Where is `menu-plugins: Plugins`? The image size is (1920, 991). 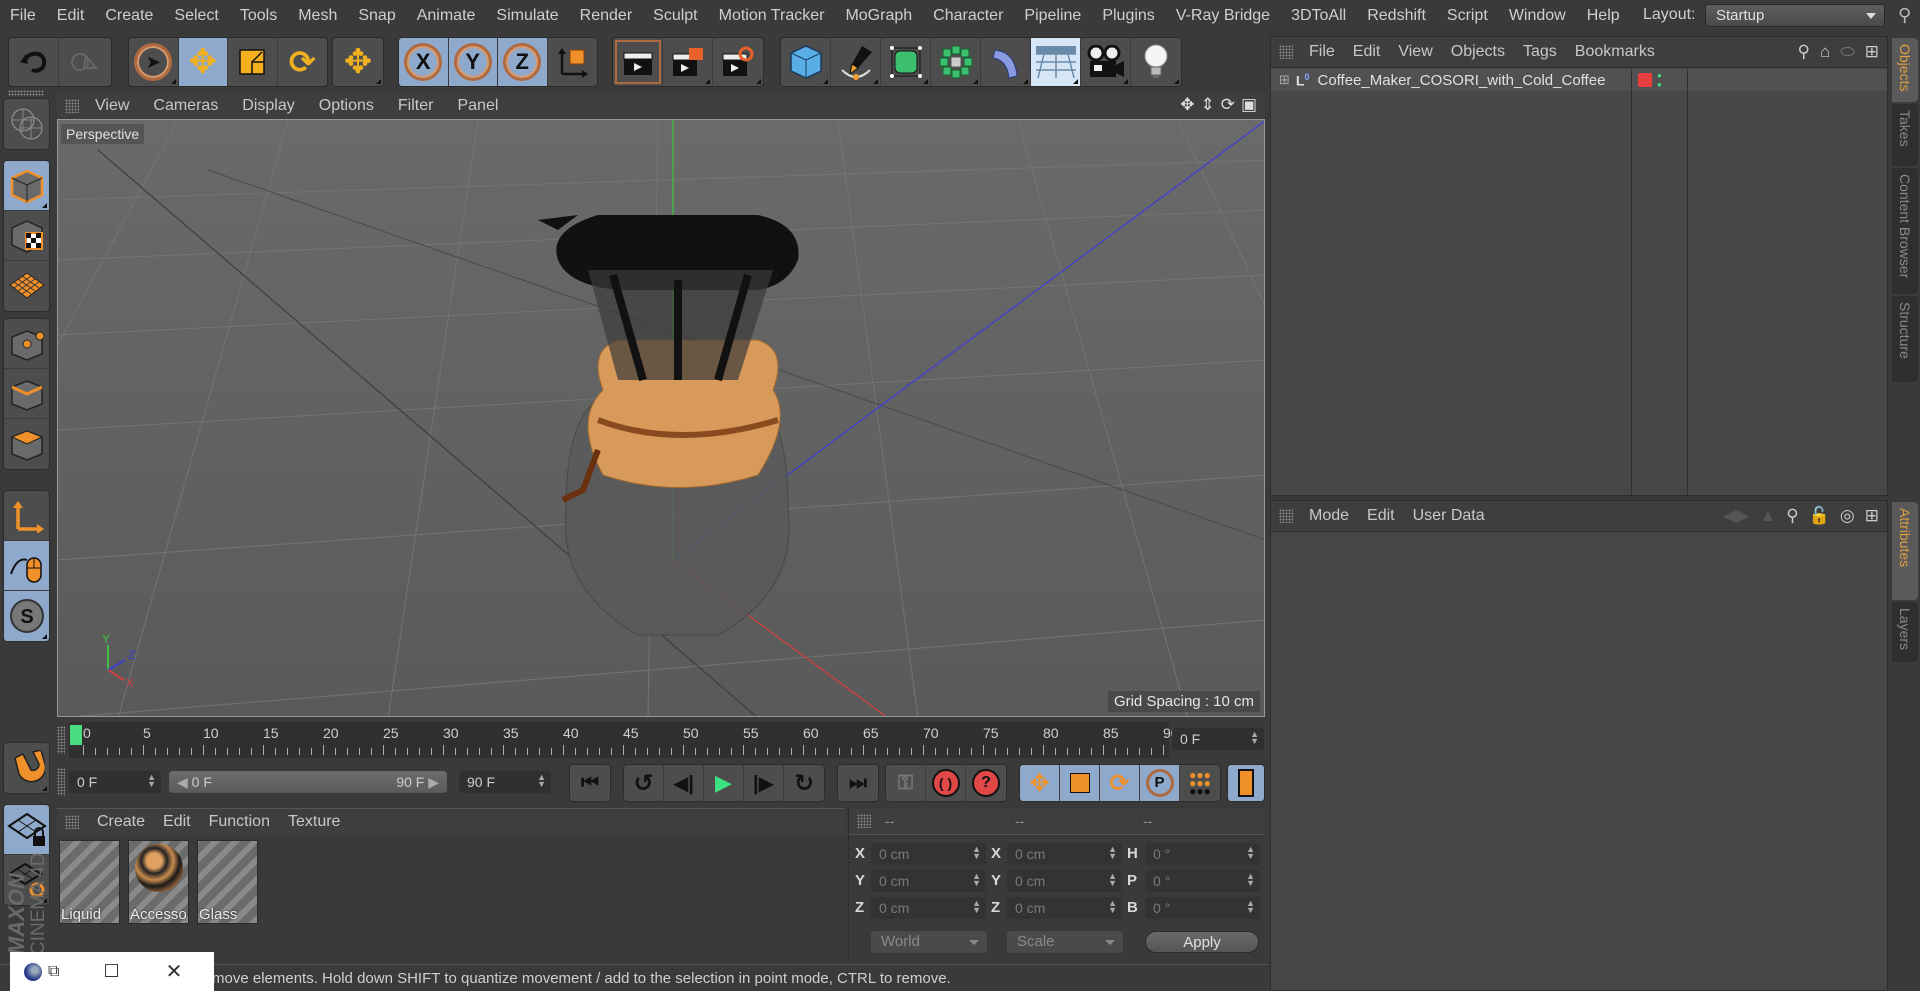 menu-plugins: Plugins is located at coordinates (1128, 16).